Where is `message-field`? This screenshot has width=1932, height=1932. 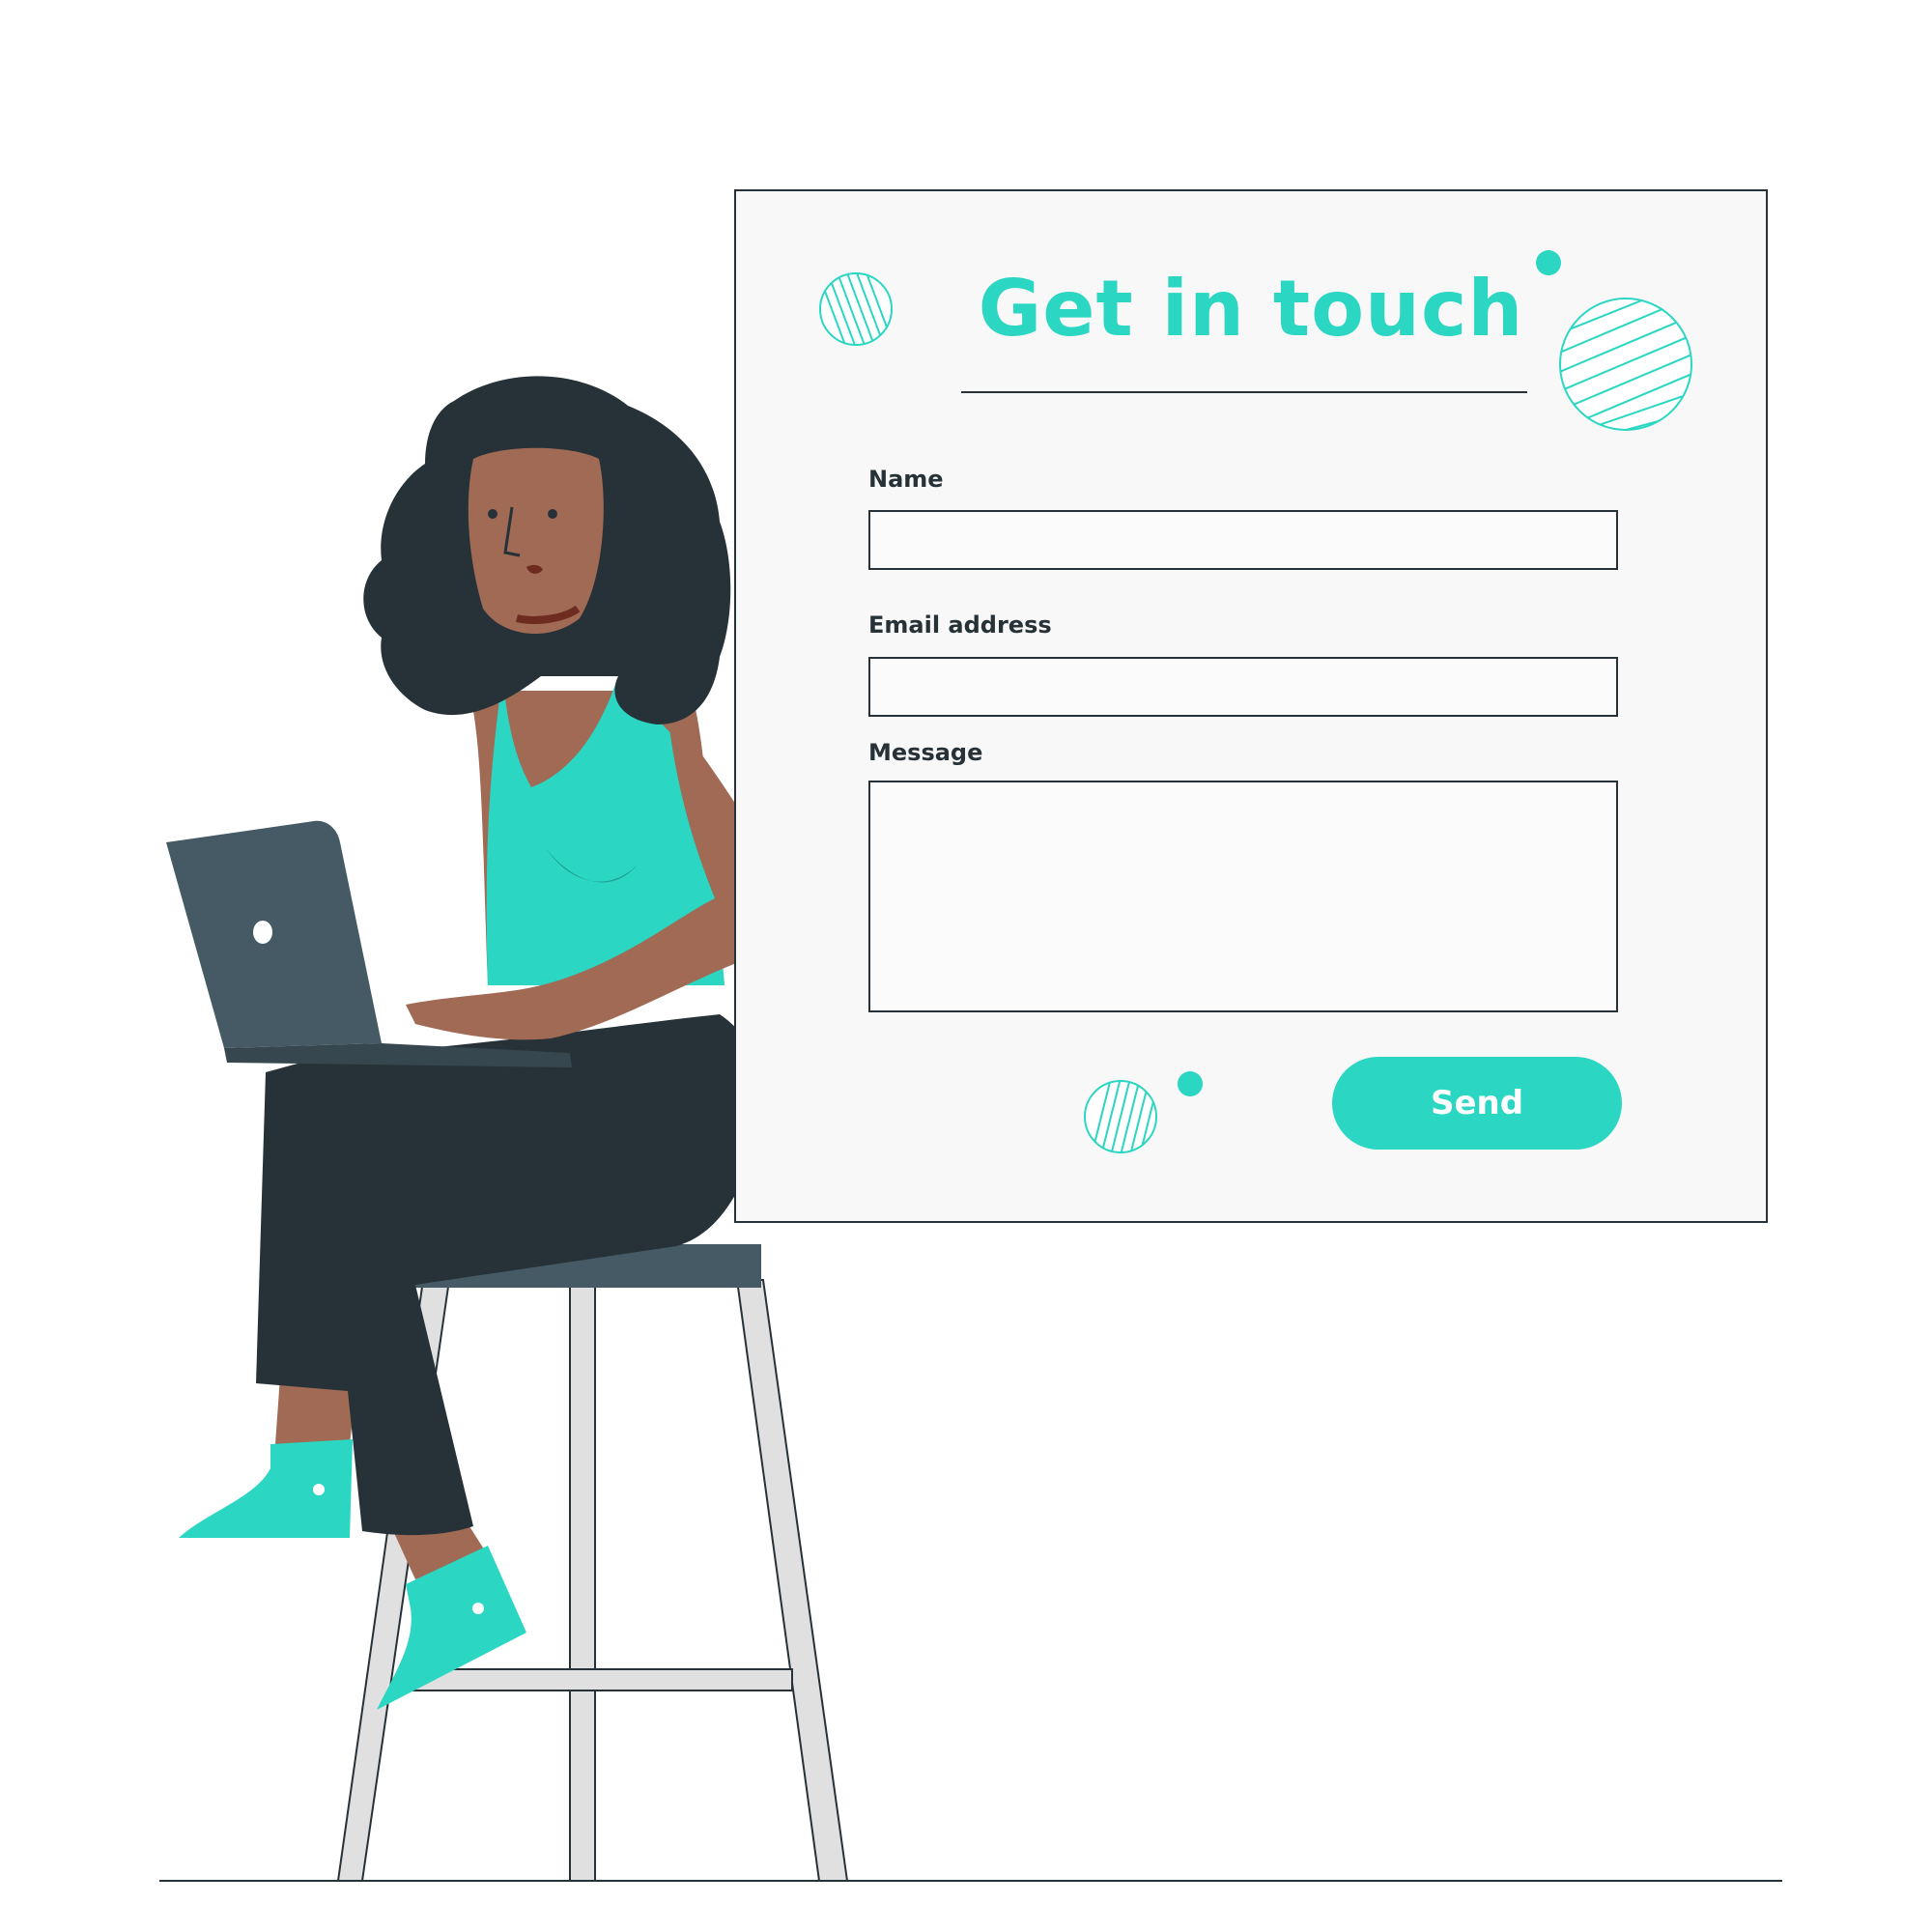 message-field is located at coordinates (1243, 896).